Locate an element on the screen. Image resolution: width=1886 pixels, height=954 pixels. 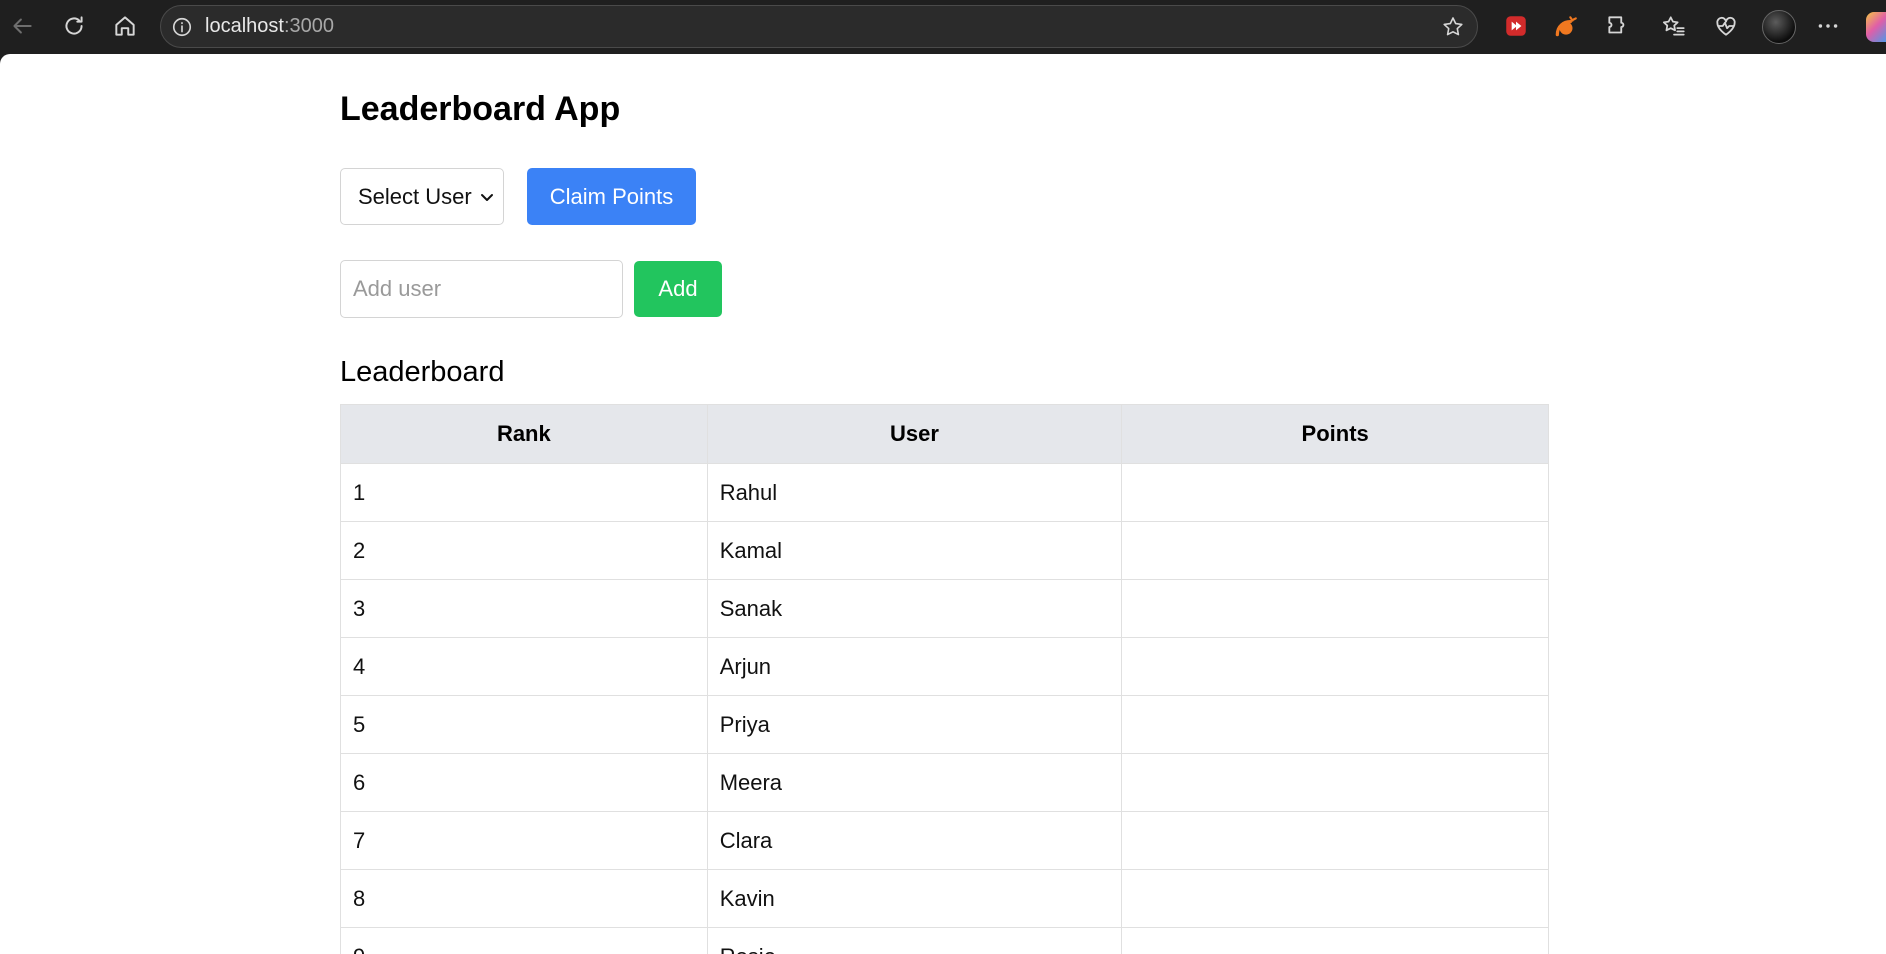
favorites-button is located at coordinates (1674, 26).